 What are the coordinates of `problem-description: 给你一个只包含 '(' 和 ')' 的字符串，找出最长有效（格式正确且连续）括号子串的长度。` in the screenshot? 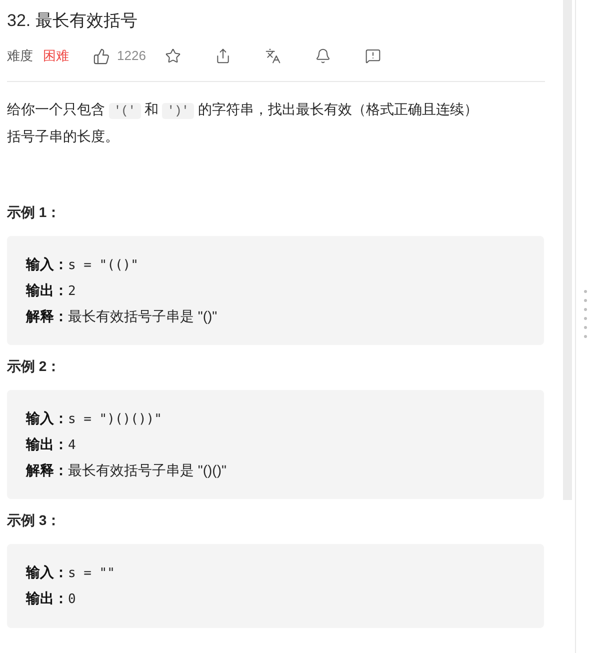 It's located at (243, 123).